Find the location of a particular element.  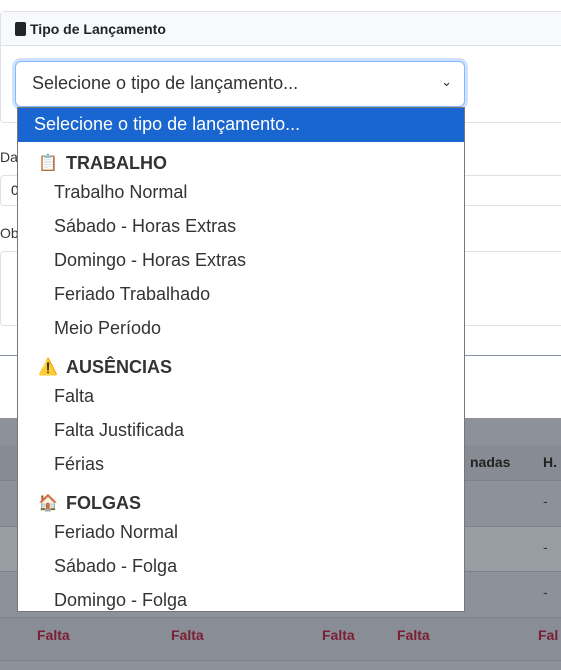

optgroup-folgas: 🏠 FOLGAS is located at coordinates (241, 499).